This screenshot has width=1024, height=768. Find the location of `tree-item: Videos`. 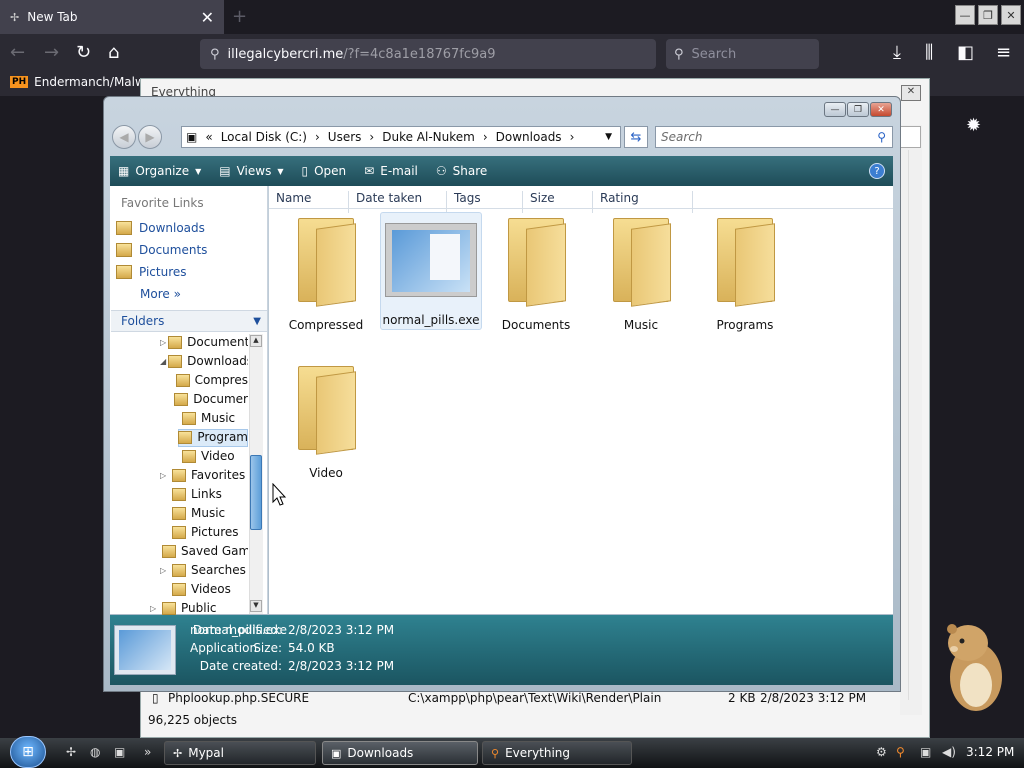

tree-item: Videos is located at coordinates (204, 589).